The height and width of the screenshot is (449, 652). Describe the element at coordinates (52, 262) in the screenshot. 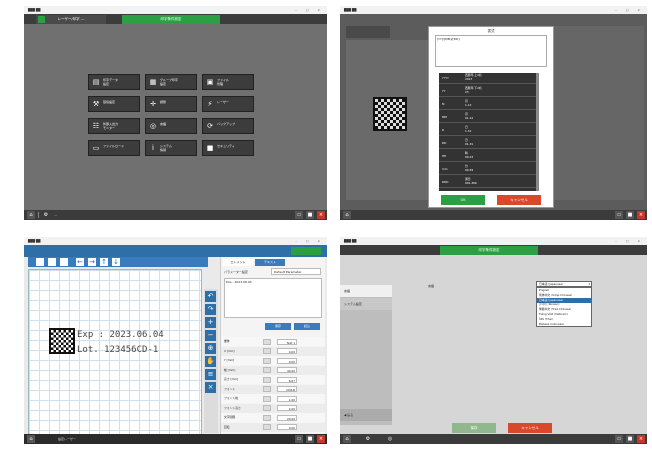

I see `align-center-icon` at that location.